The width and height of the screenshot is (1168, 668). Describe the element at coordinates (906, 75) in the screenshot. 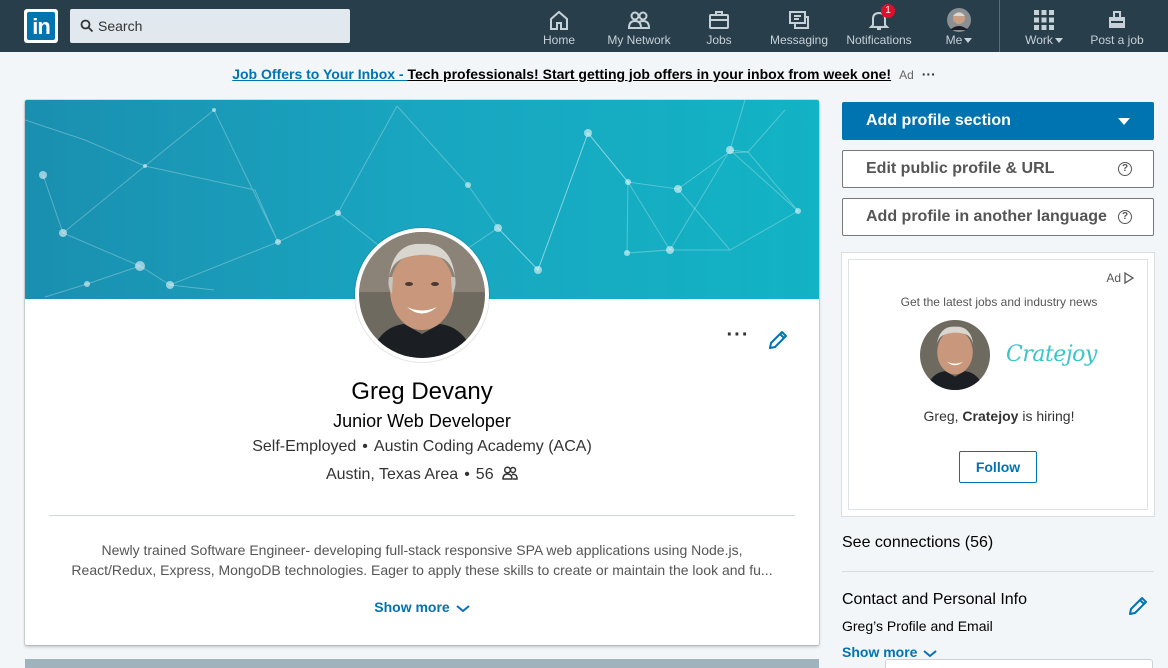

I see `ad-tag: Ad` at that location.